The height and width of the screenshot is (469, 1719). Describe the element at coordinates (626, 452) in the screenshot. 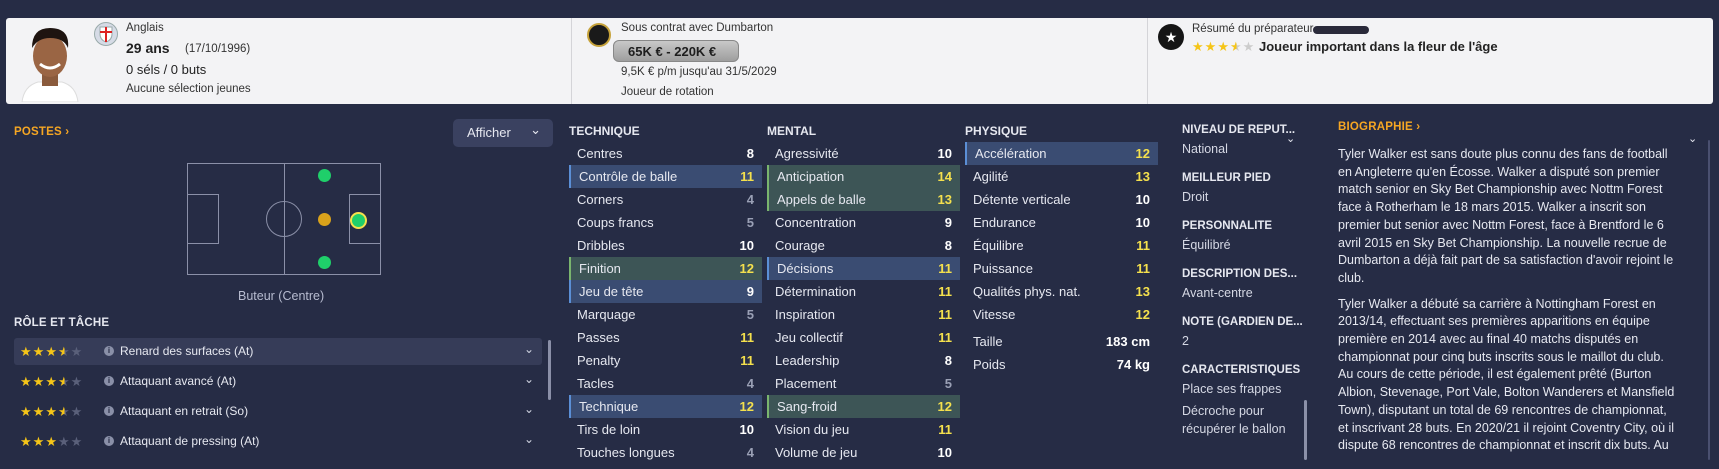

I see `attribute-name: Touches longues` at that location.